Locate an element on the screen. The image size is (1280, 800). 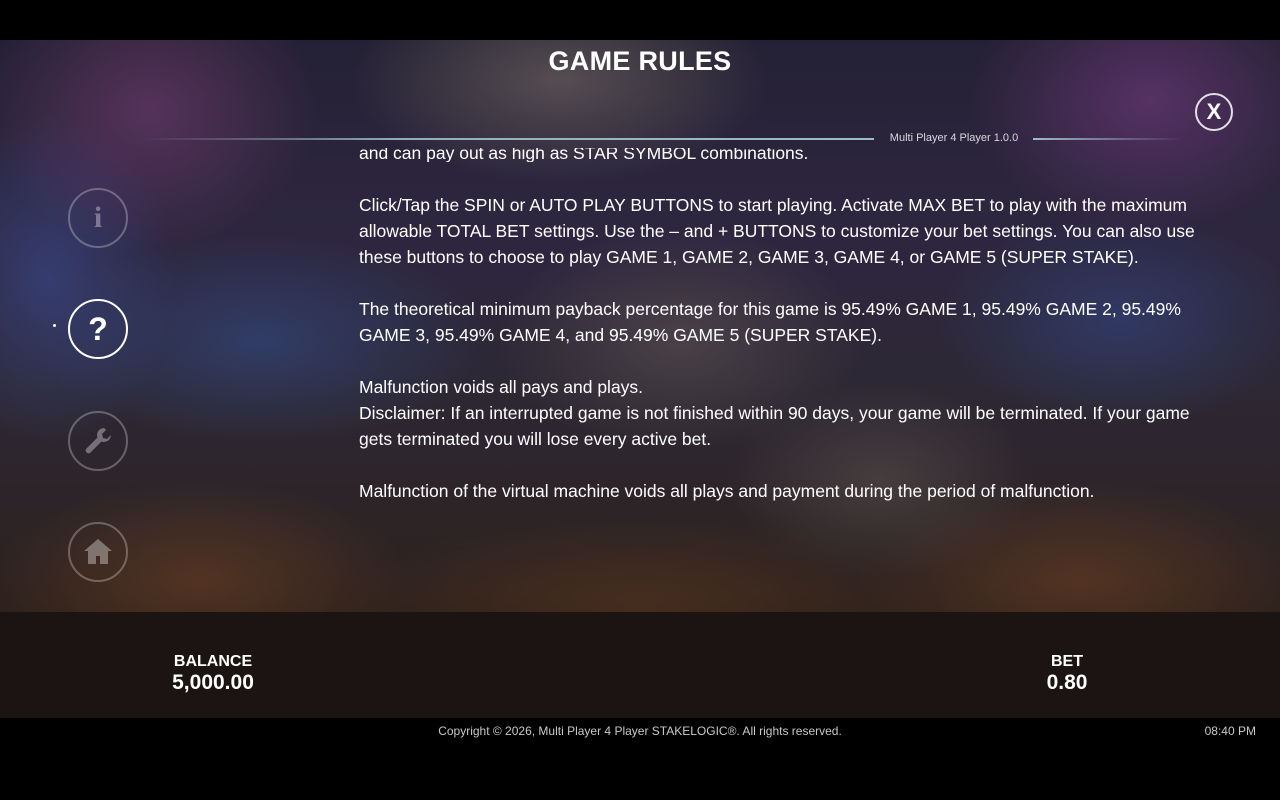
home-icon is located at coordinates (98, 551).